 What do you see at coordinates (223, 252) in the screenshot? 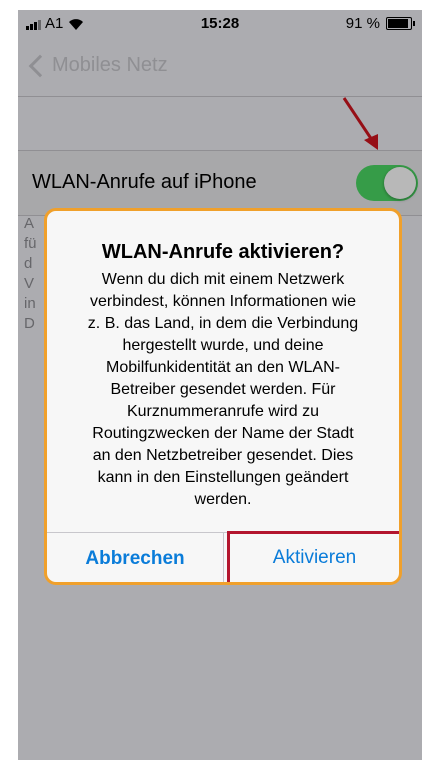
I see `alert-title: WLAN-Anrufe aktivieren?` at bounding box center [223, 252].